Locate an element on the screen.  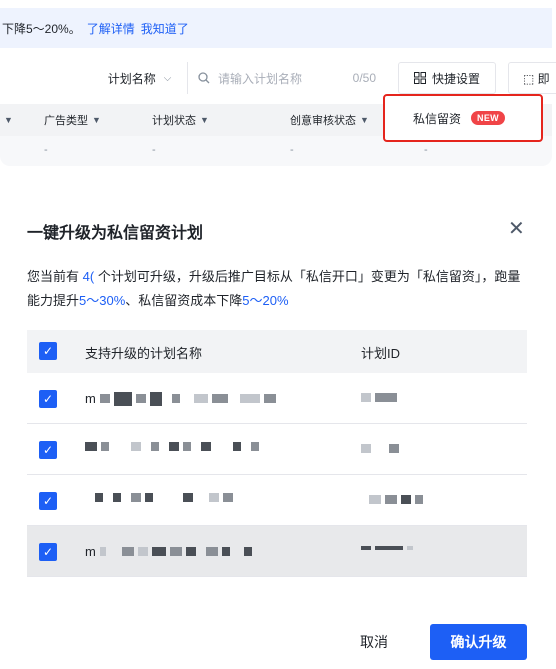
list-header: ✓ 支持升级的计划名称 计划ID is located at coordinates (277, 351).